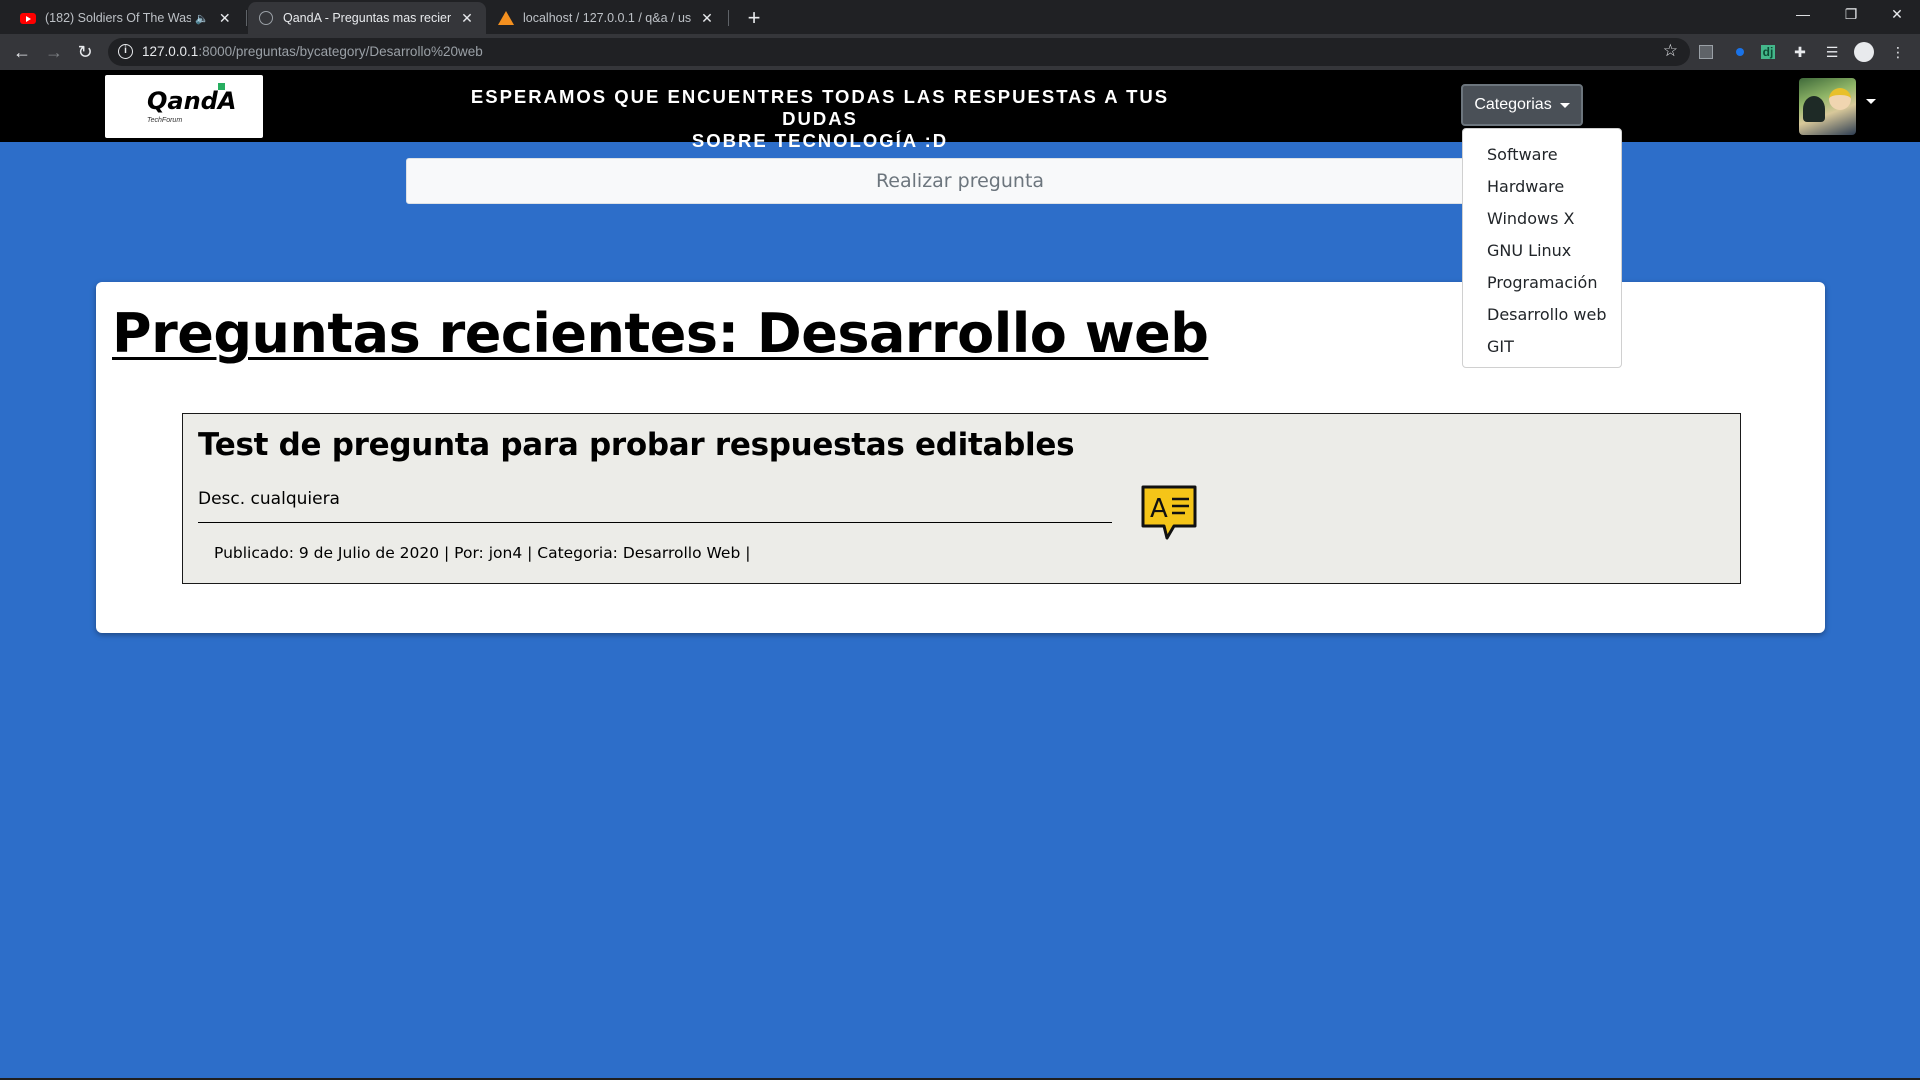 The height and width of the screenshot is (1080, 1920). What do you see at coordinates (266, 18) in the screenshot?
I see `globe-icon` at bounding box center [266, 18].